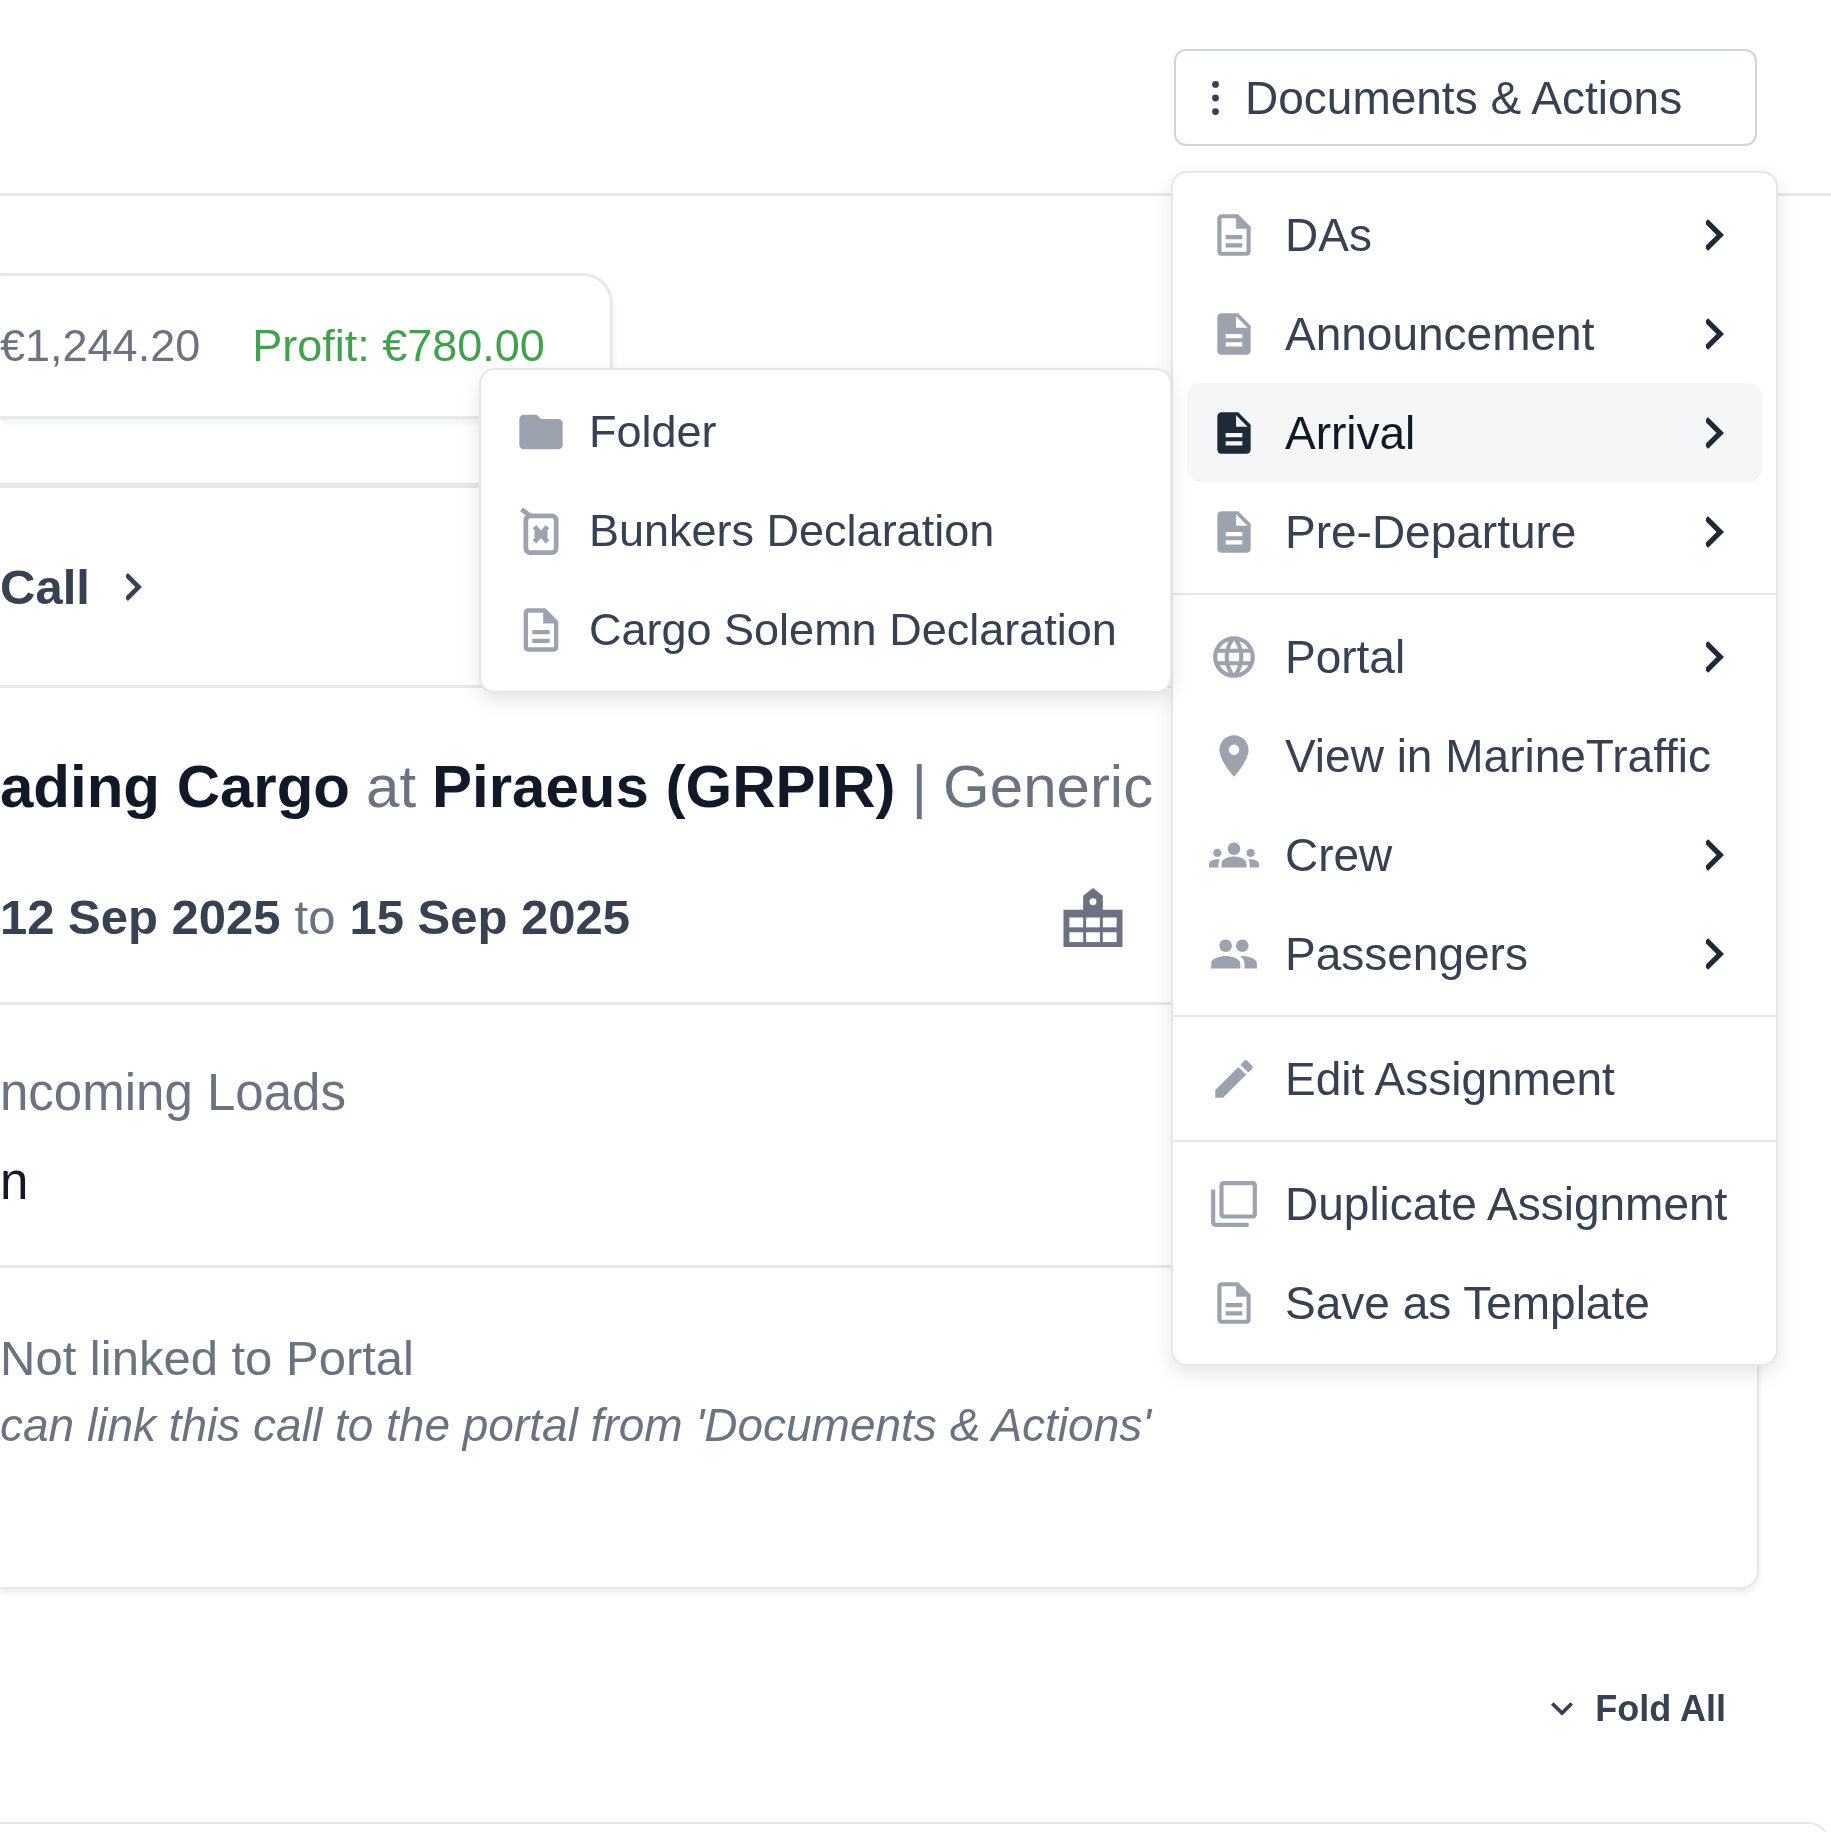 This screenshot has width=1831, height=1832. Describe the element at coordinates (1474, 1302) in the screenshot. I see `menu-item: Save as Template` at that location.